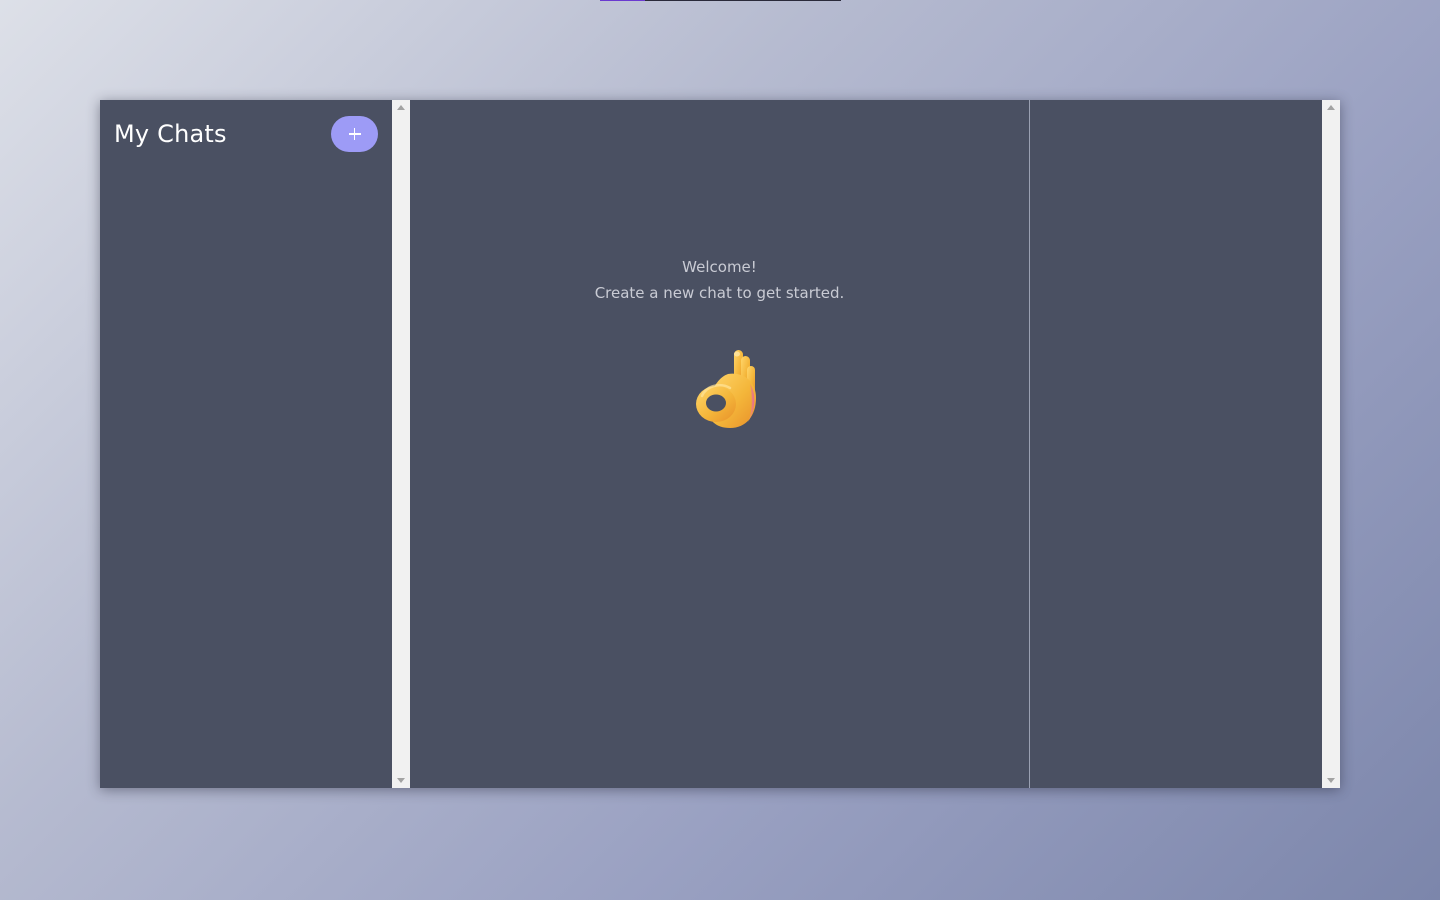 The width and height of the screenshot is (1440, 900). I want to click on sidebar-title: My Chats, so click(170, 134).